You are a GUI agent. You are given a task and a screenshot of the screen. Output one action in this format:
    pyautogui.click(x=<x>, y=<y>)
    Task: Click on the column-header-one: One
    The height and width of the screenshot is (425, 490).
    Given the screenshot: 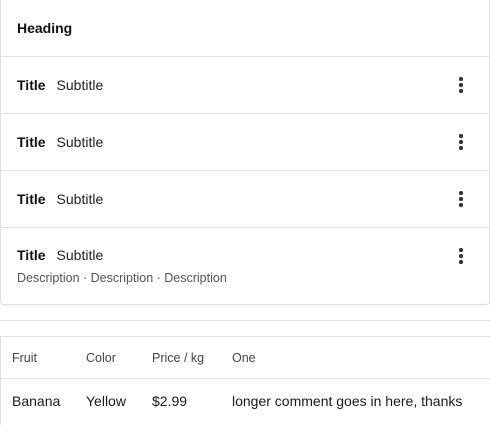 What is the action you would take?
    pyautogui.click(x=355, y=358)
    